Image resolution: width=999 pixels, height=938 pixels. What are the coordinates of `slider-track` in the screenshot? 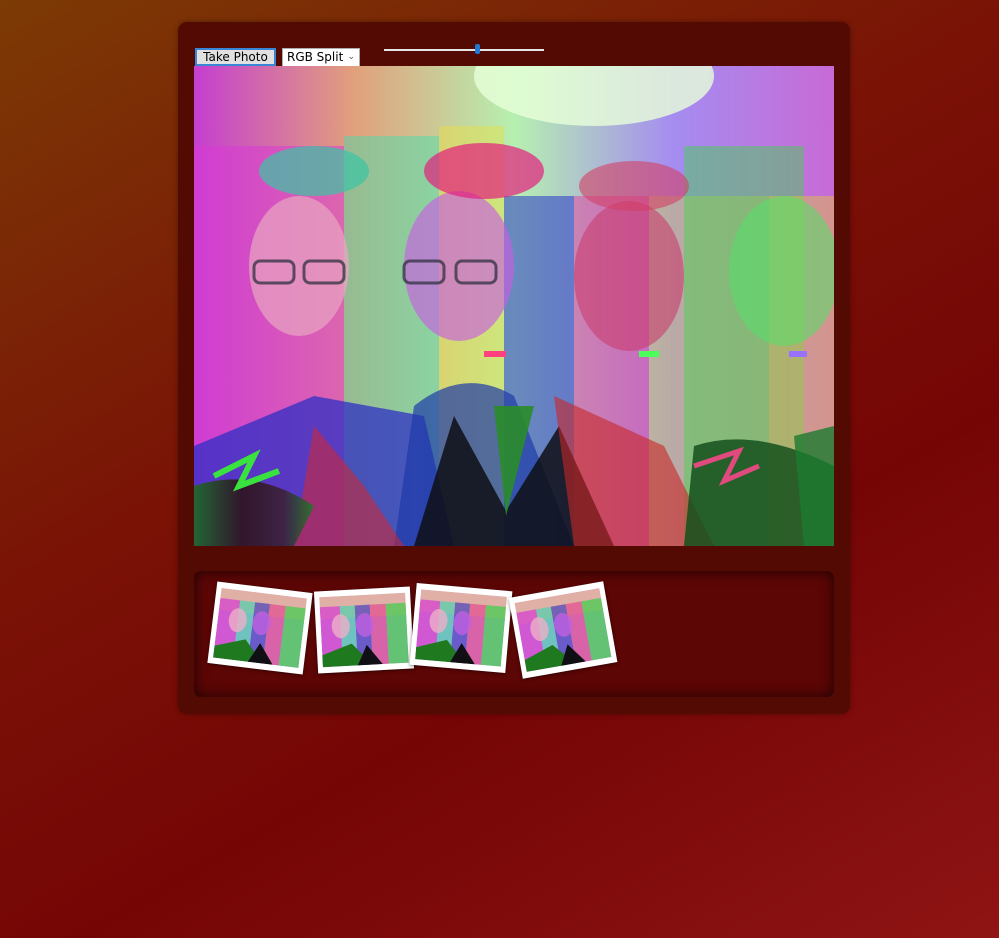 It's located at (464, 50).